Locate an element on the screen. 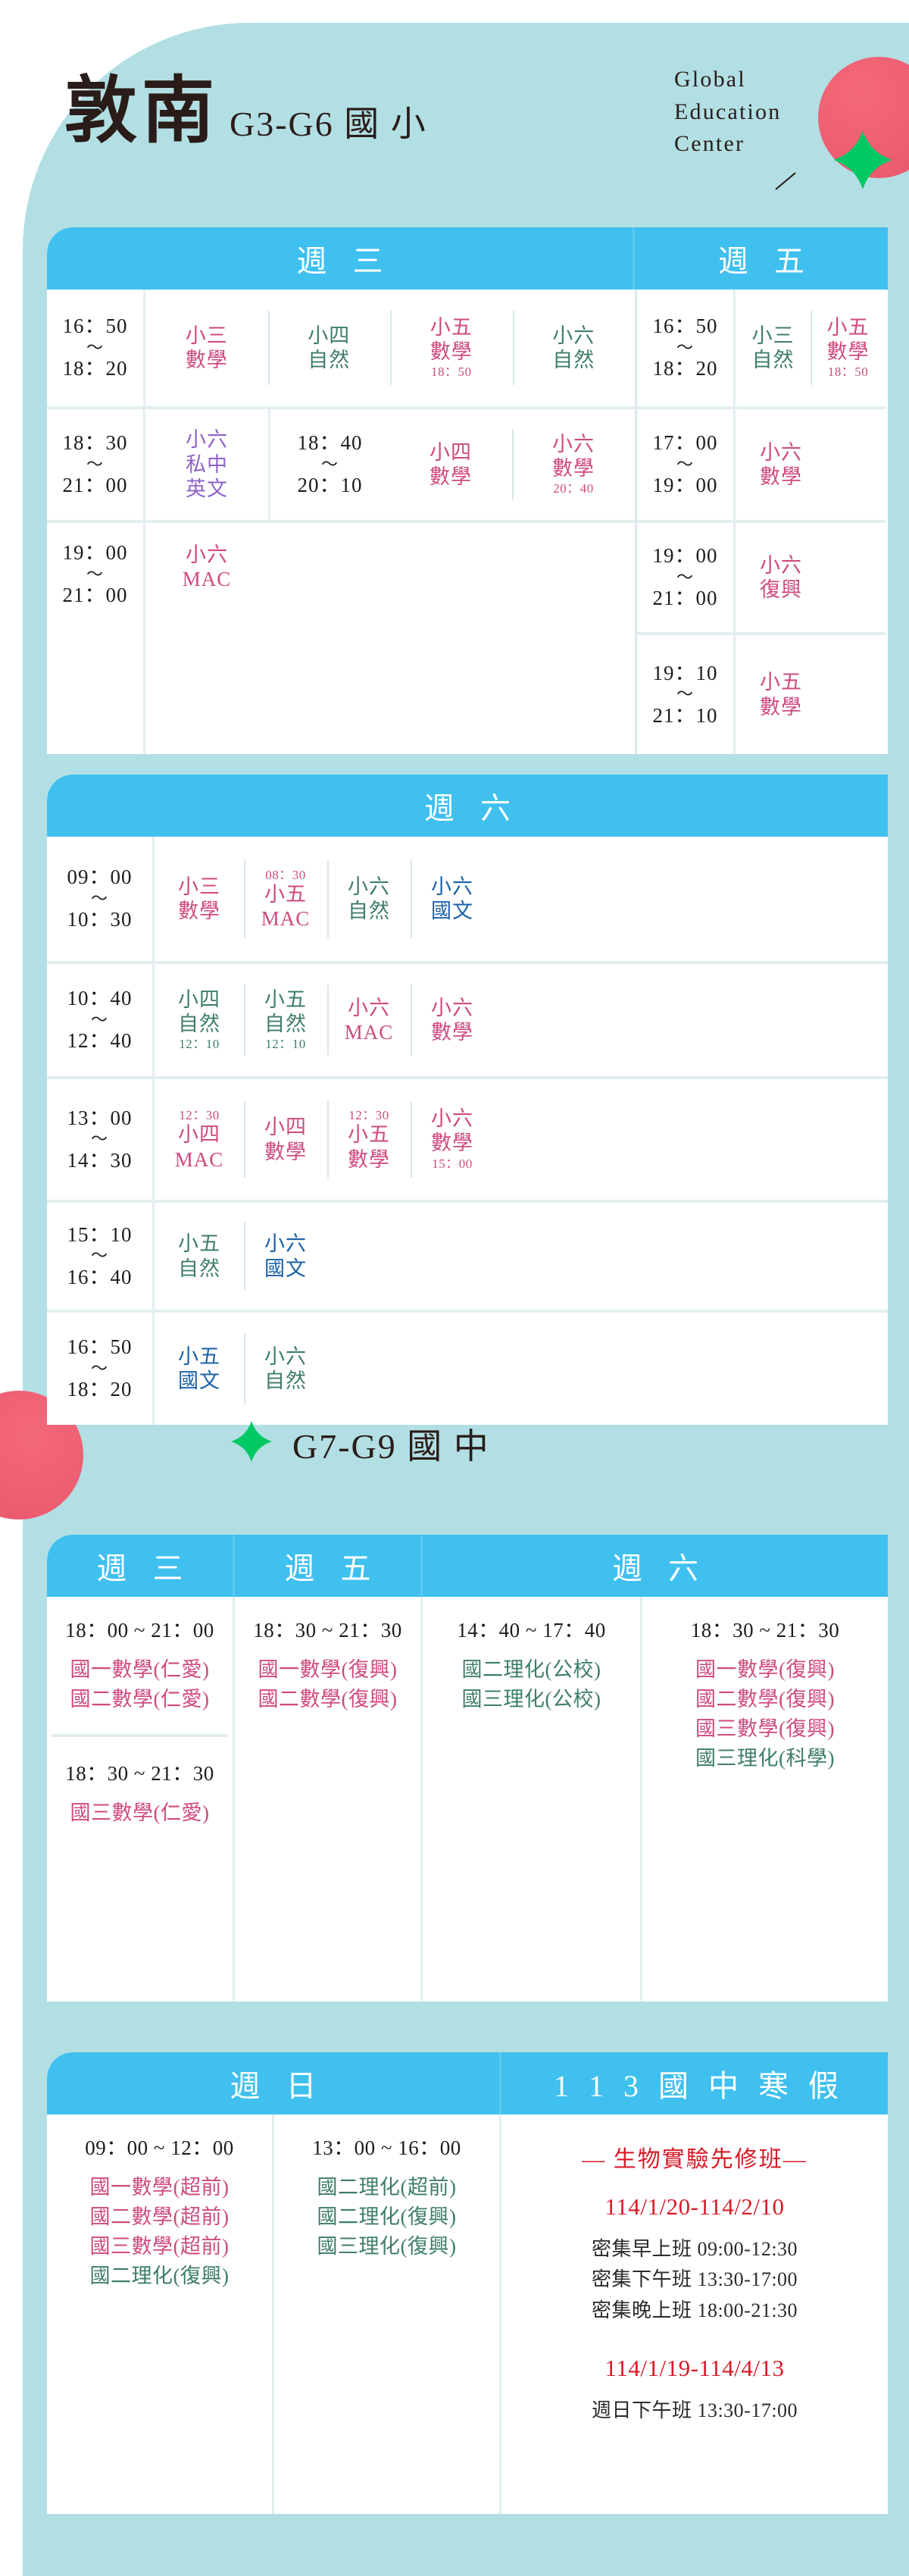 This screenshot has height=2576, width=909. table-row: 19：00 〜 21：00 小六 復興 is located at coordinates (761, 579).